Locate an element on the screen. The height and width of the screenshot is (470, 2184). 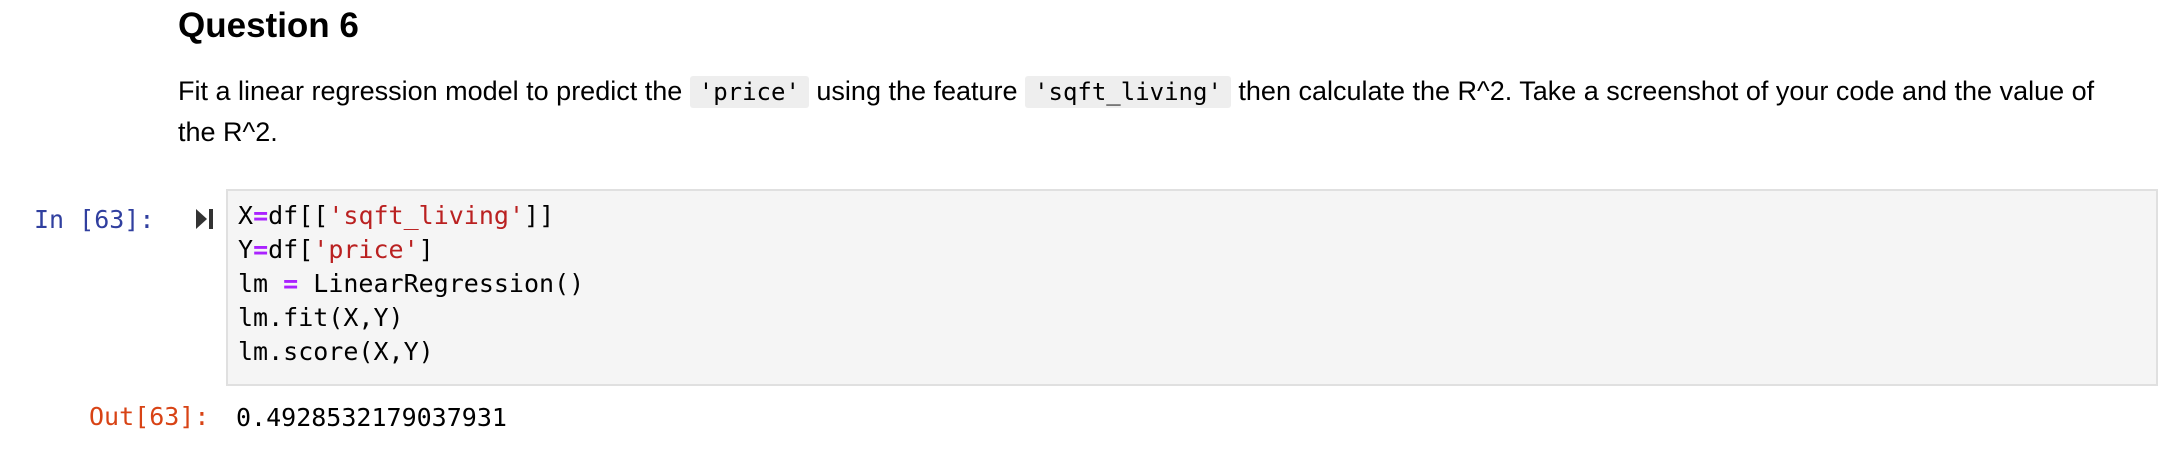
output-value: 0.4928532179037931 is located at coordinates (371, 417).